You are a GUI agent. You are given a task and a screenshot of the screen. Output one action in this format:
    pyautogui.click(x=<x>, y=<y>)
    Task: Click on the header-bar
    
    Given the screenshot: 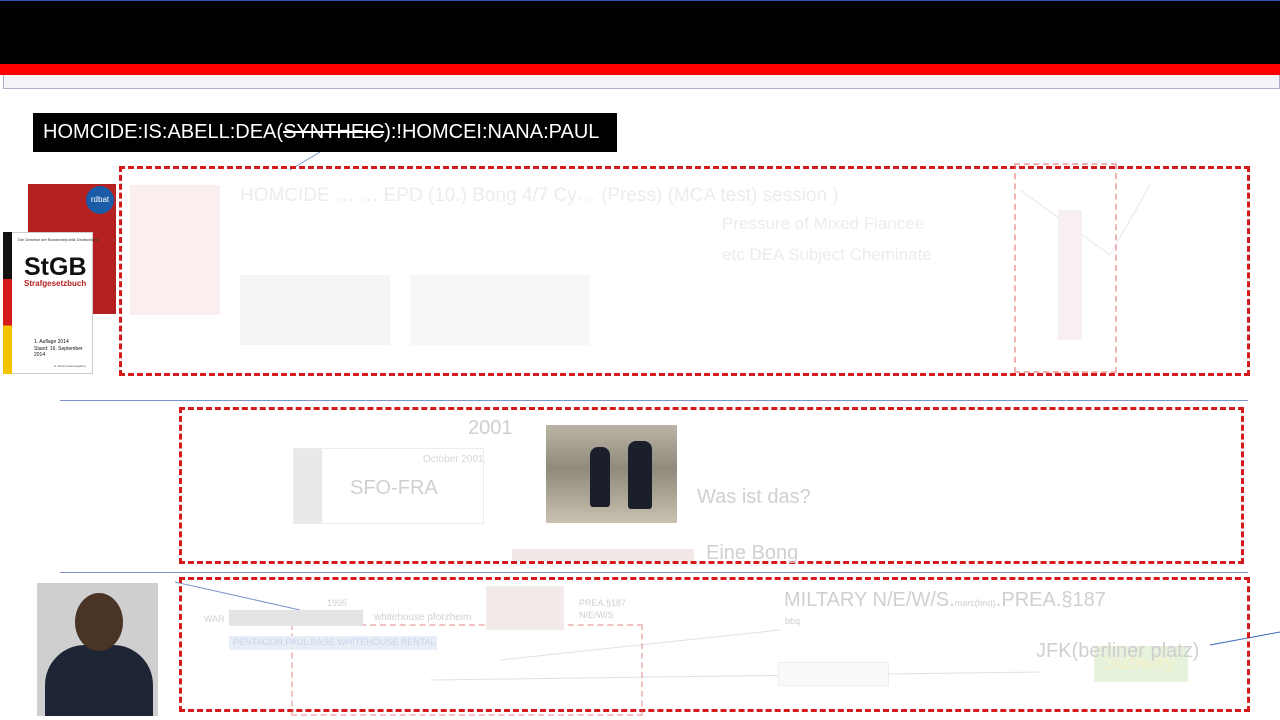 What is the action you would take?
    pyautogui.click(x=640, y=32)
    